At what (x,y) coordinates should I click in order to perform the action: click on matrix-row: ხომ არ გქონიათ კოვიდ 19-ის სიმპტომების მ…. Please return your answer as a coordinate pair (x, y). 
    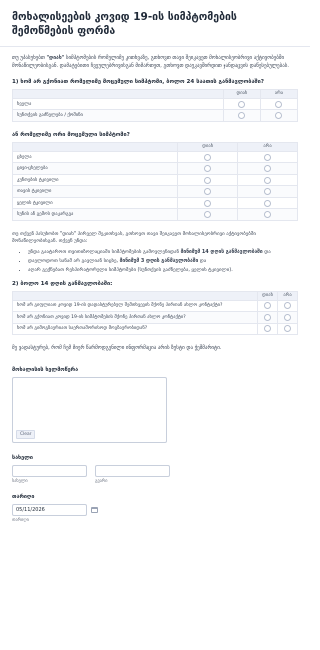
    Looking at the image, I should click on (154, 317).